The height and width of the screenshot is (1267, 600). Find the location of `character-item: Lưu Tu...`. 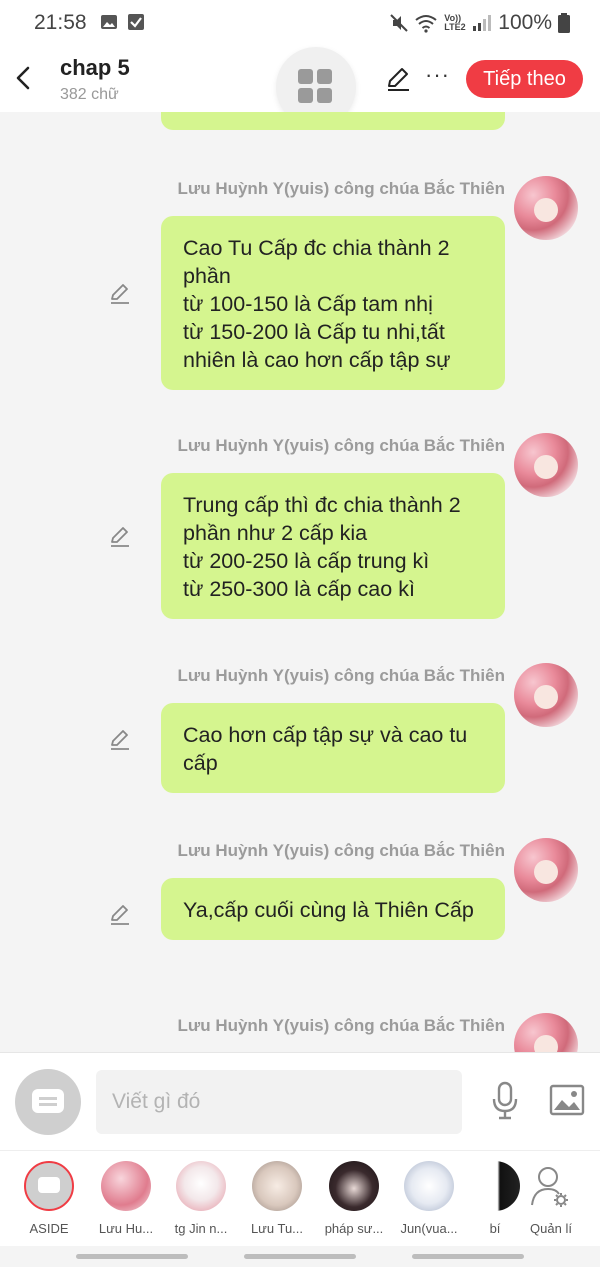

character-item: Lưu Tu... is located at coordinates (277, 1198).